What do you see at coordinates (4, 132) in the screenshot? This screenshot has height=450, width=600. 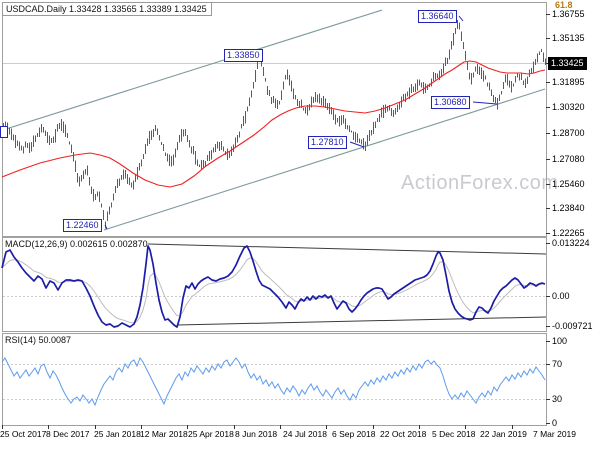 I see `clipped-price-flag` at bounding box center [4, 132].